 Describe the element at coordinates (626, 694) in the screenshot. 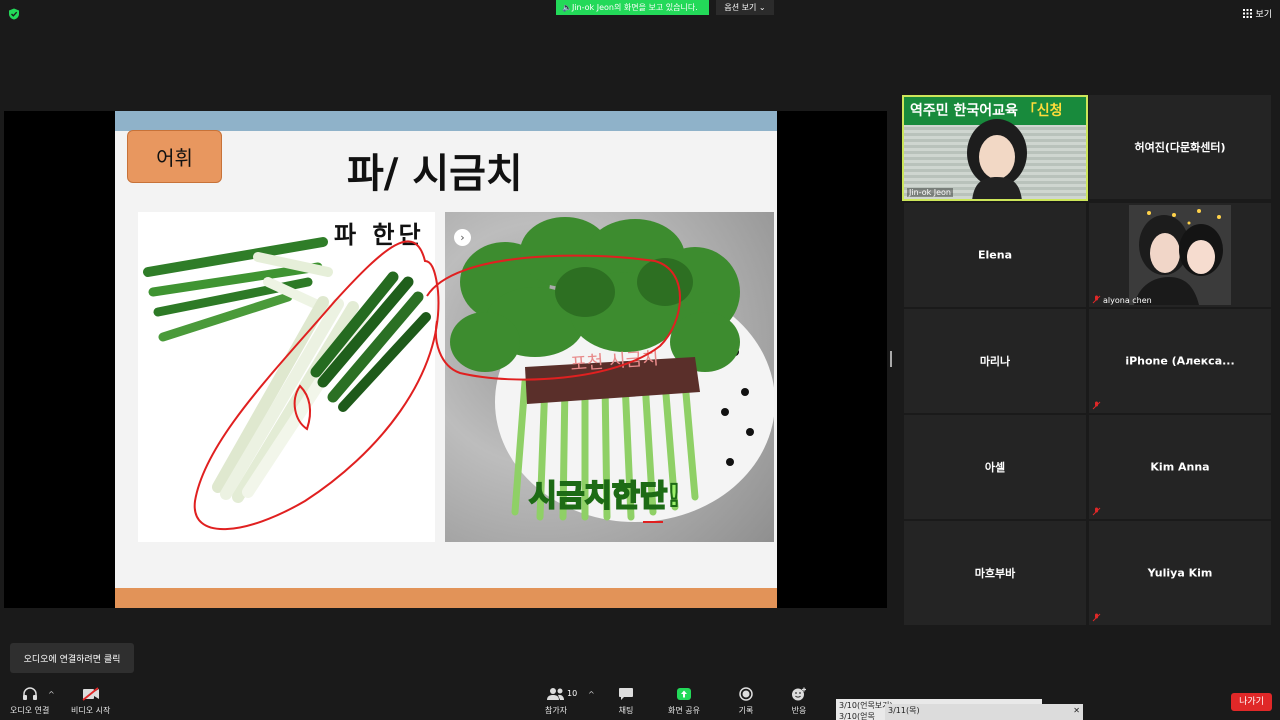

I see `chat-bubble-icon` at that location.